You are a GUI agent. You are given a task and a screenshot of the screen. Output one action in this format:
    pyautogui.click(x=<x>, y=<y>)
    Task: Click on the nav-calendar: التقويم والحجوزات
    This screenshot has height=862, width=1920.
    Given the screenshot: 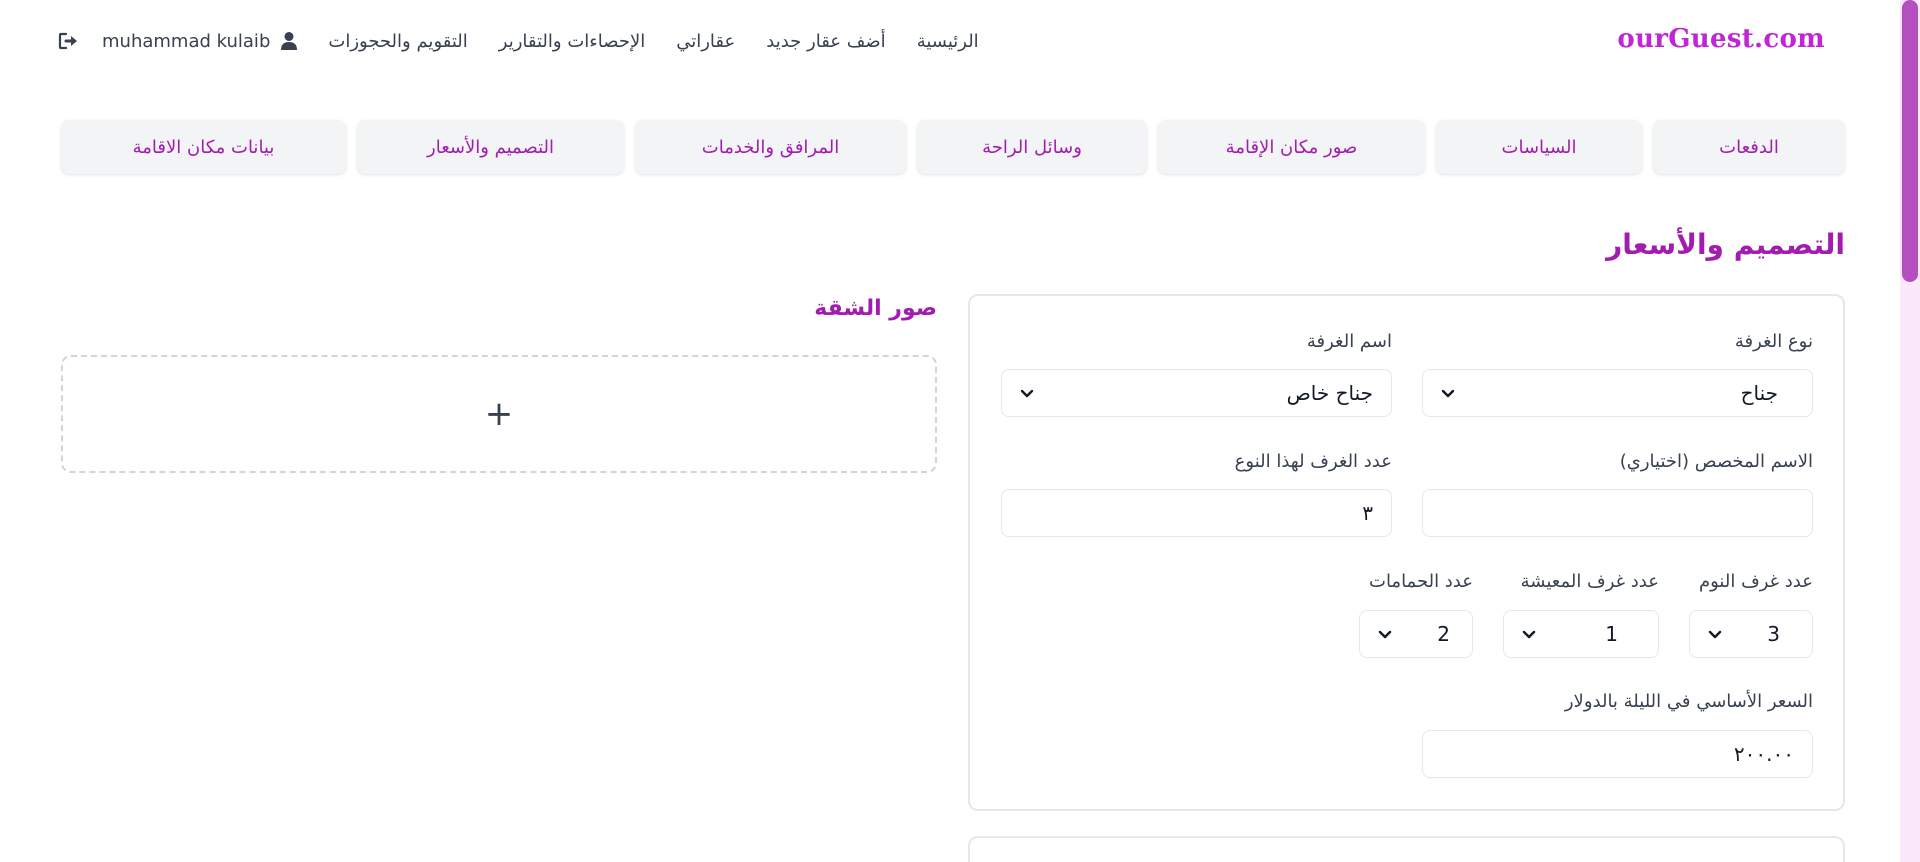 What is the action you would take?
    pyautogui.click(x=397, y=41)
    